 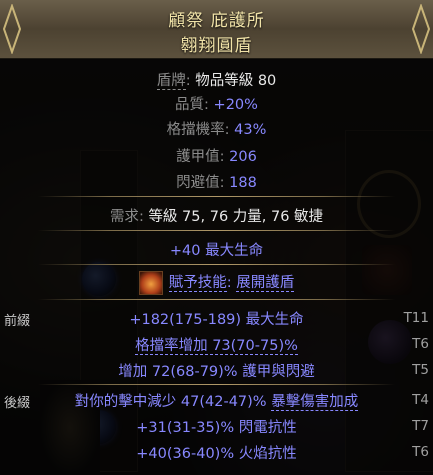 I want to click on mod-tier: T4, so click(x=420, y=400).